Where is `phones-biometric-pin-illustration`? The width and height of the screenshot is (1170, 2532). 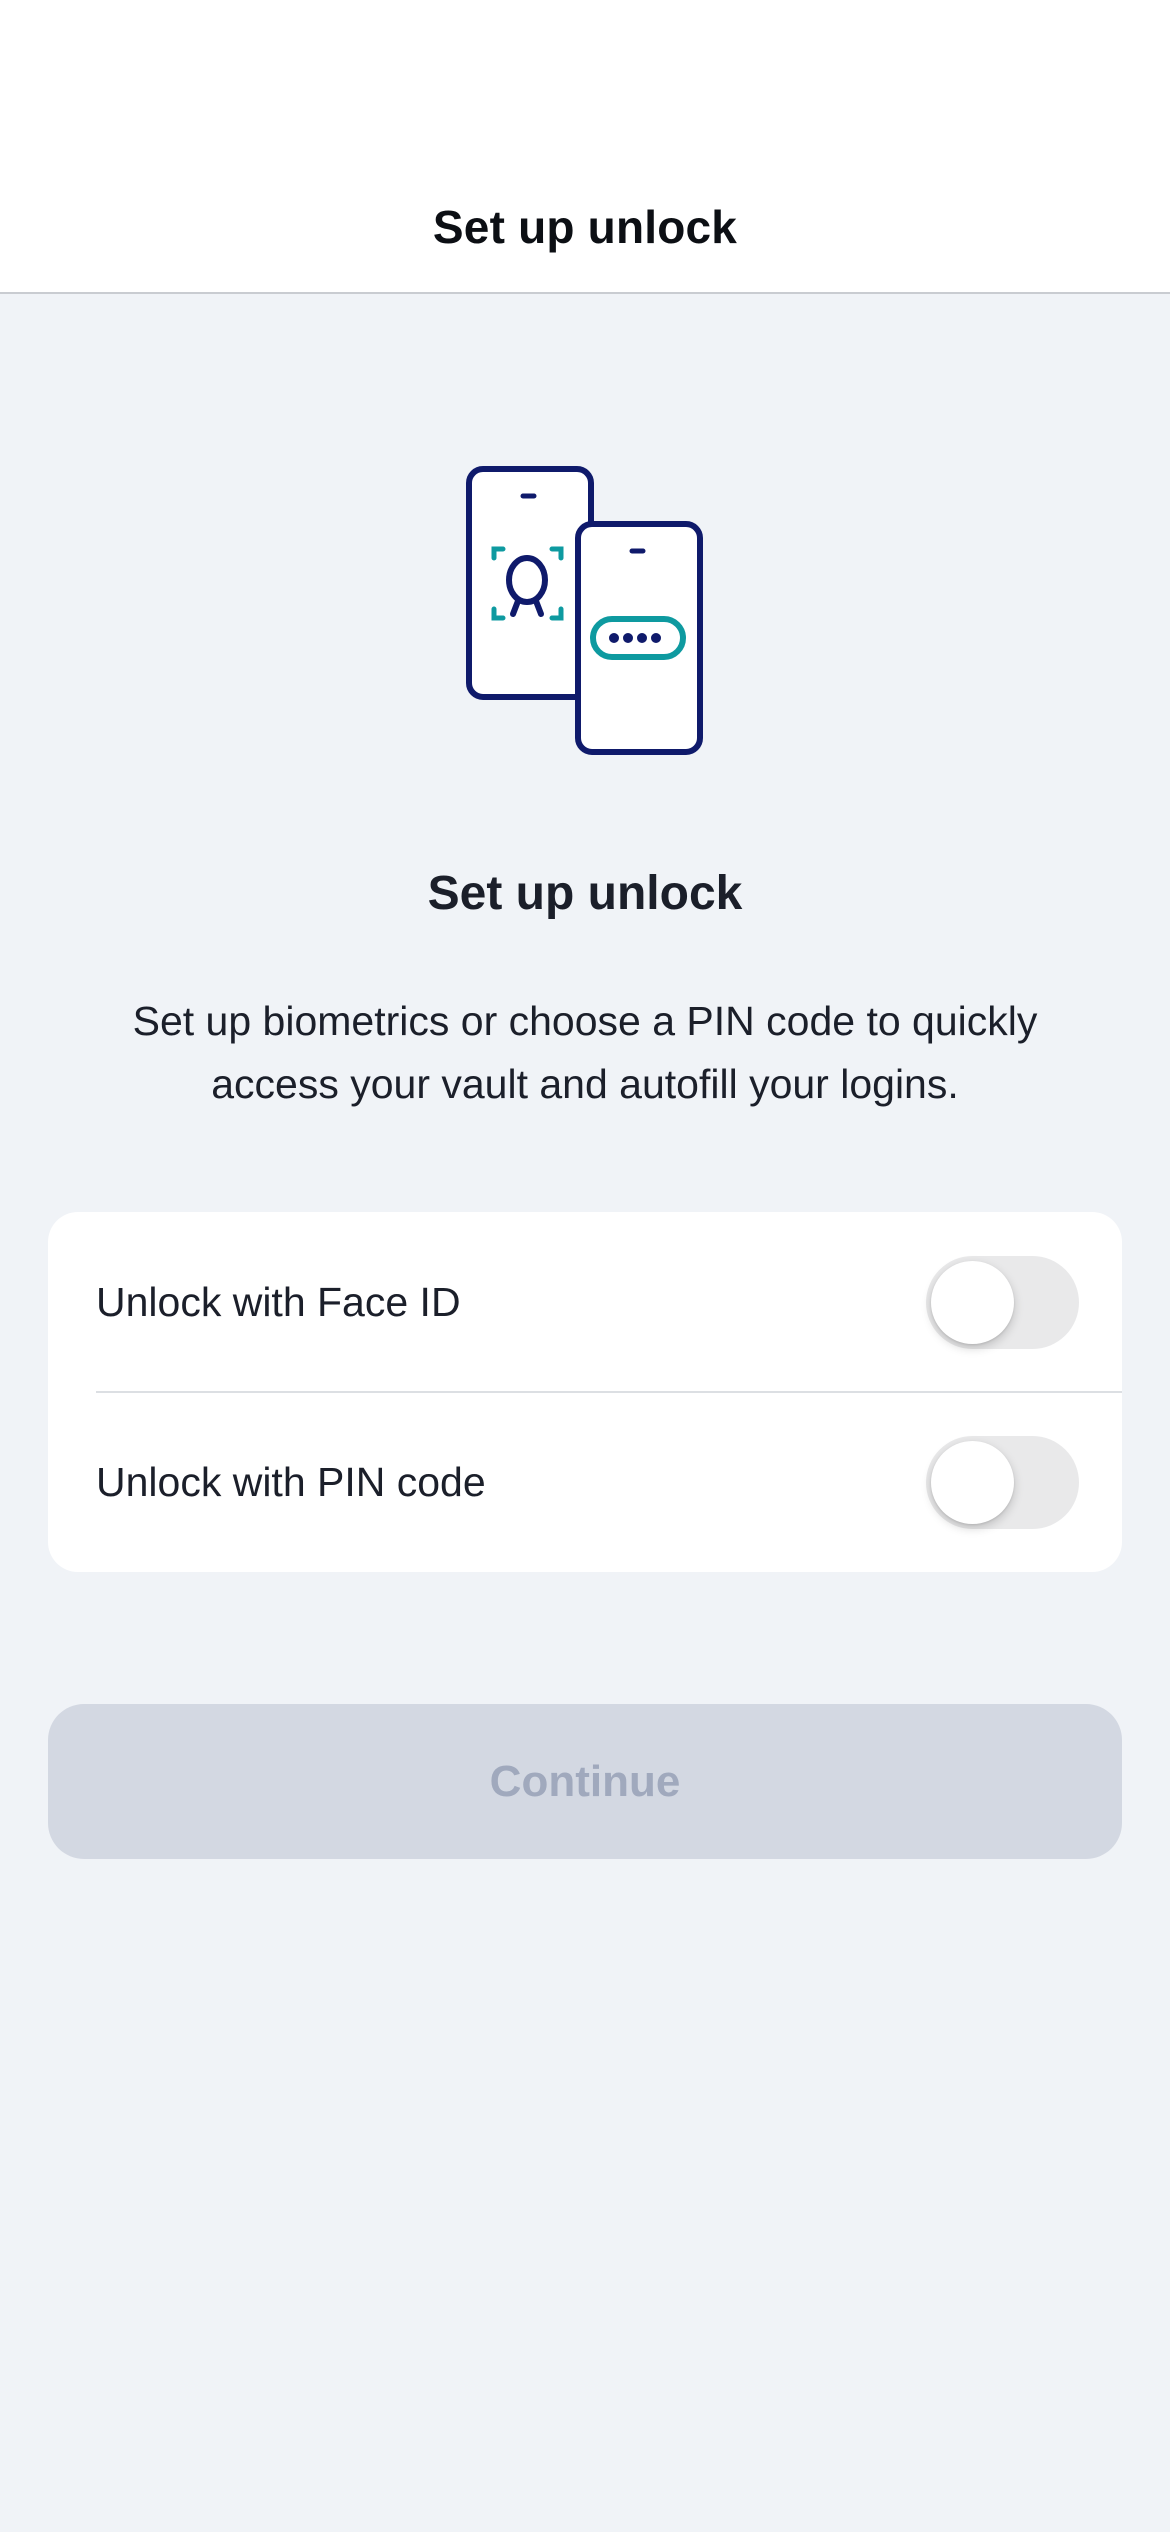
phones-biometric-pin-illustration is located at coordinates (584, 610).